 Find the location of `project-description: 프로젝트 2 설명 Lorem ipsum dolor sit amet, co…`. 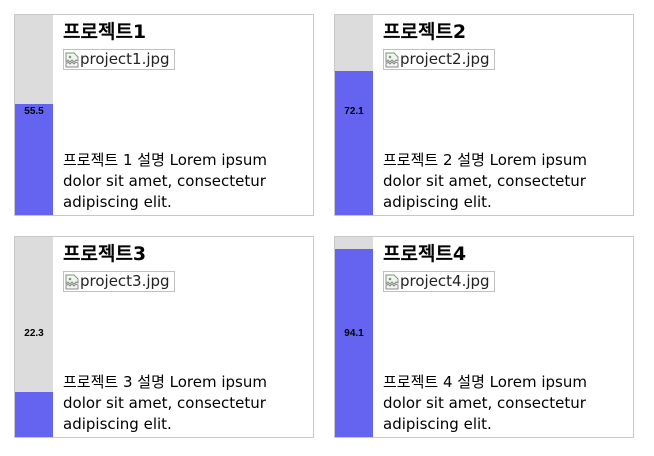

project-description: 프로젝트 2 설명 Lorem ipsum dolor sit amet, co… is located at coordinates (485, 181).